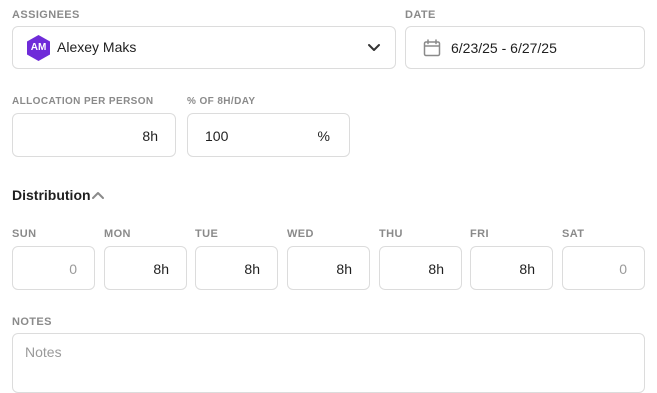  I want to click on day-label-sat: SAT, so click(573, 234).